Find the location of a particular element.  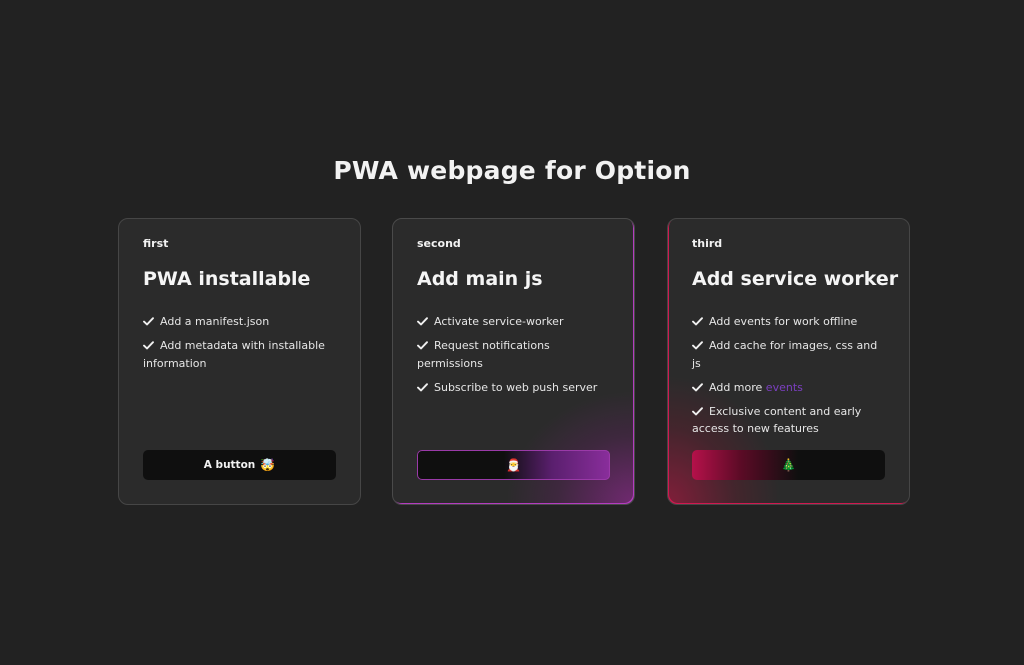

exploding-head-icon: 🤯 is located at coordinates (268, 465).